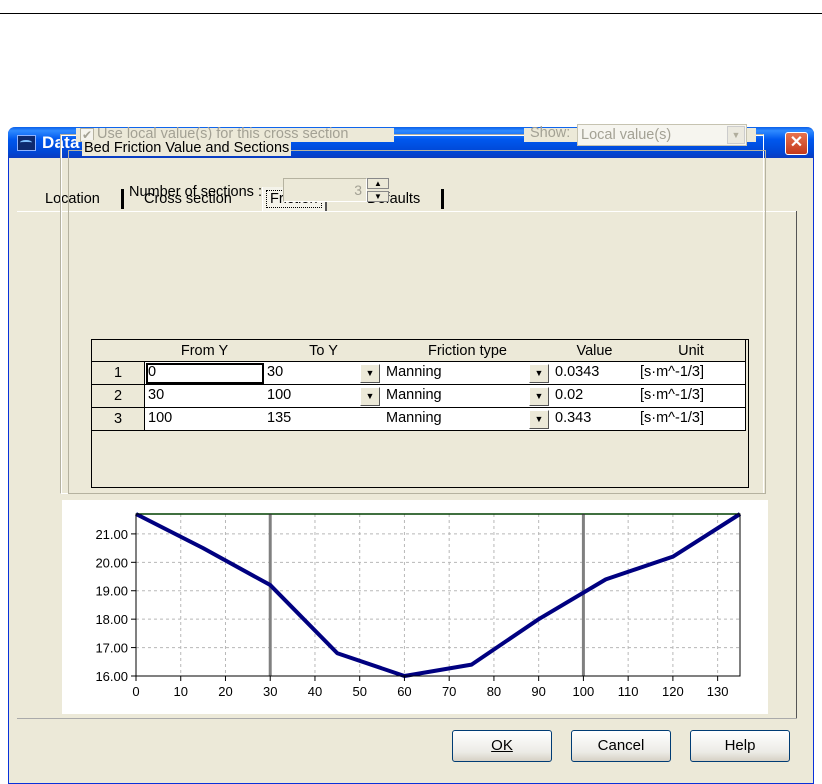 This screenshot has width=822, height=784. What do you see at coordinates (411, 13) in the screenshot?
I see `top-rule` at bounding box center [411, 13].